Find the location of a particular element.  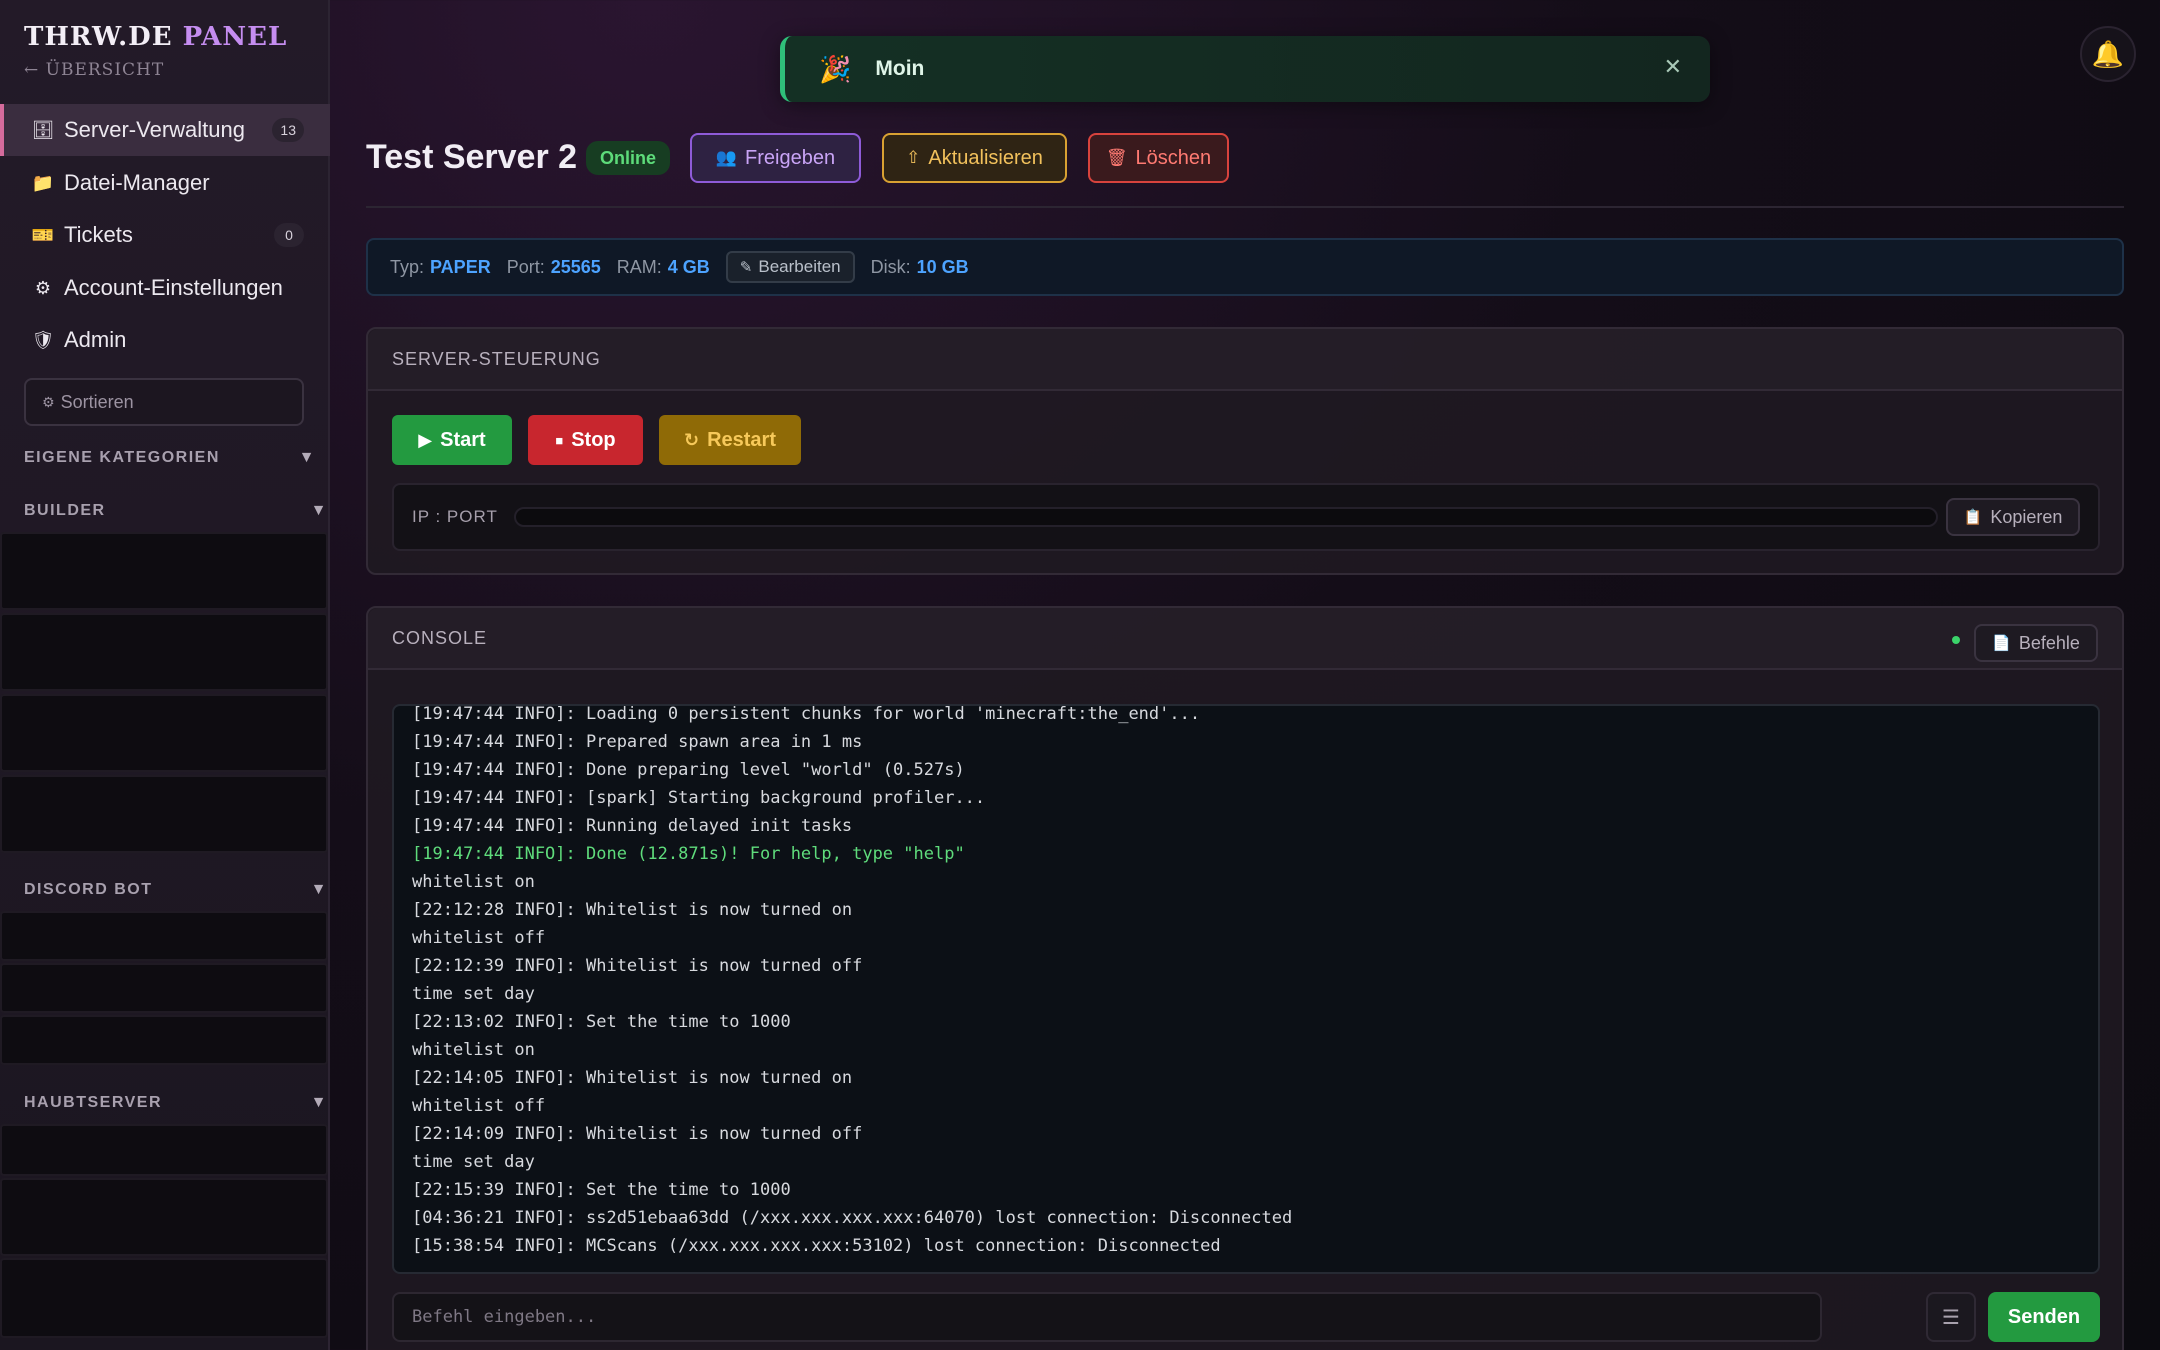

history-button: ☰ is located at coordinates (1951, 1317).